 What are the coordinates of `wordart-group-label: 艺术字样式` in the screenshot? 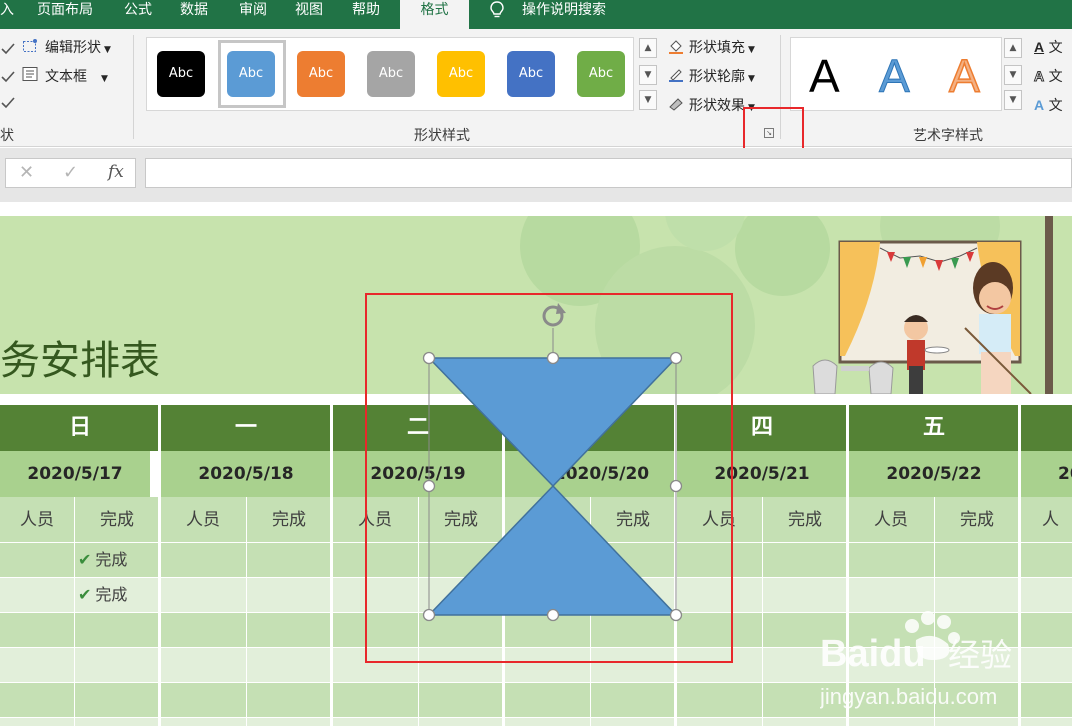 It's located at (948, 136).